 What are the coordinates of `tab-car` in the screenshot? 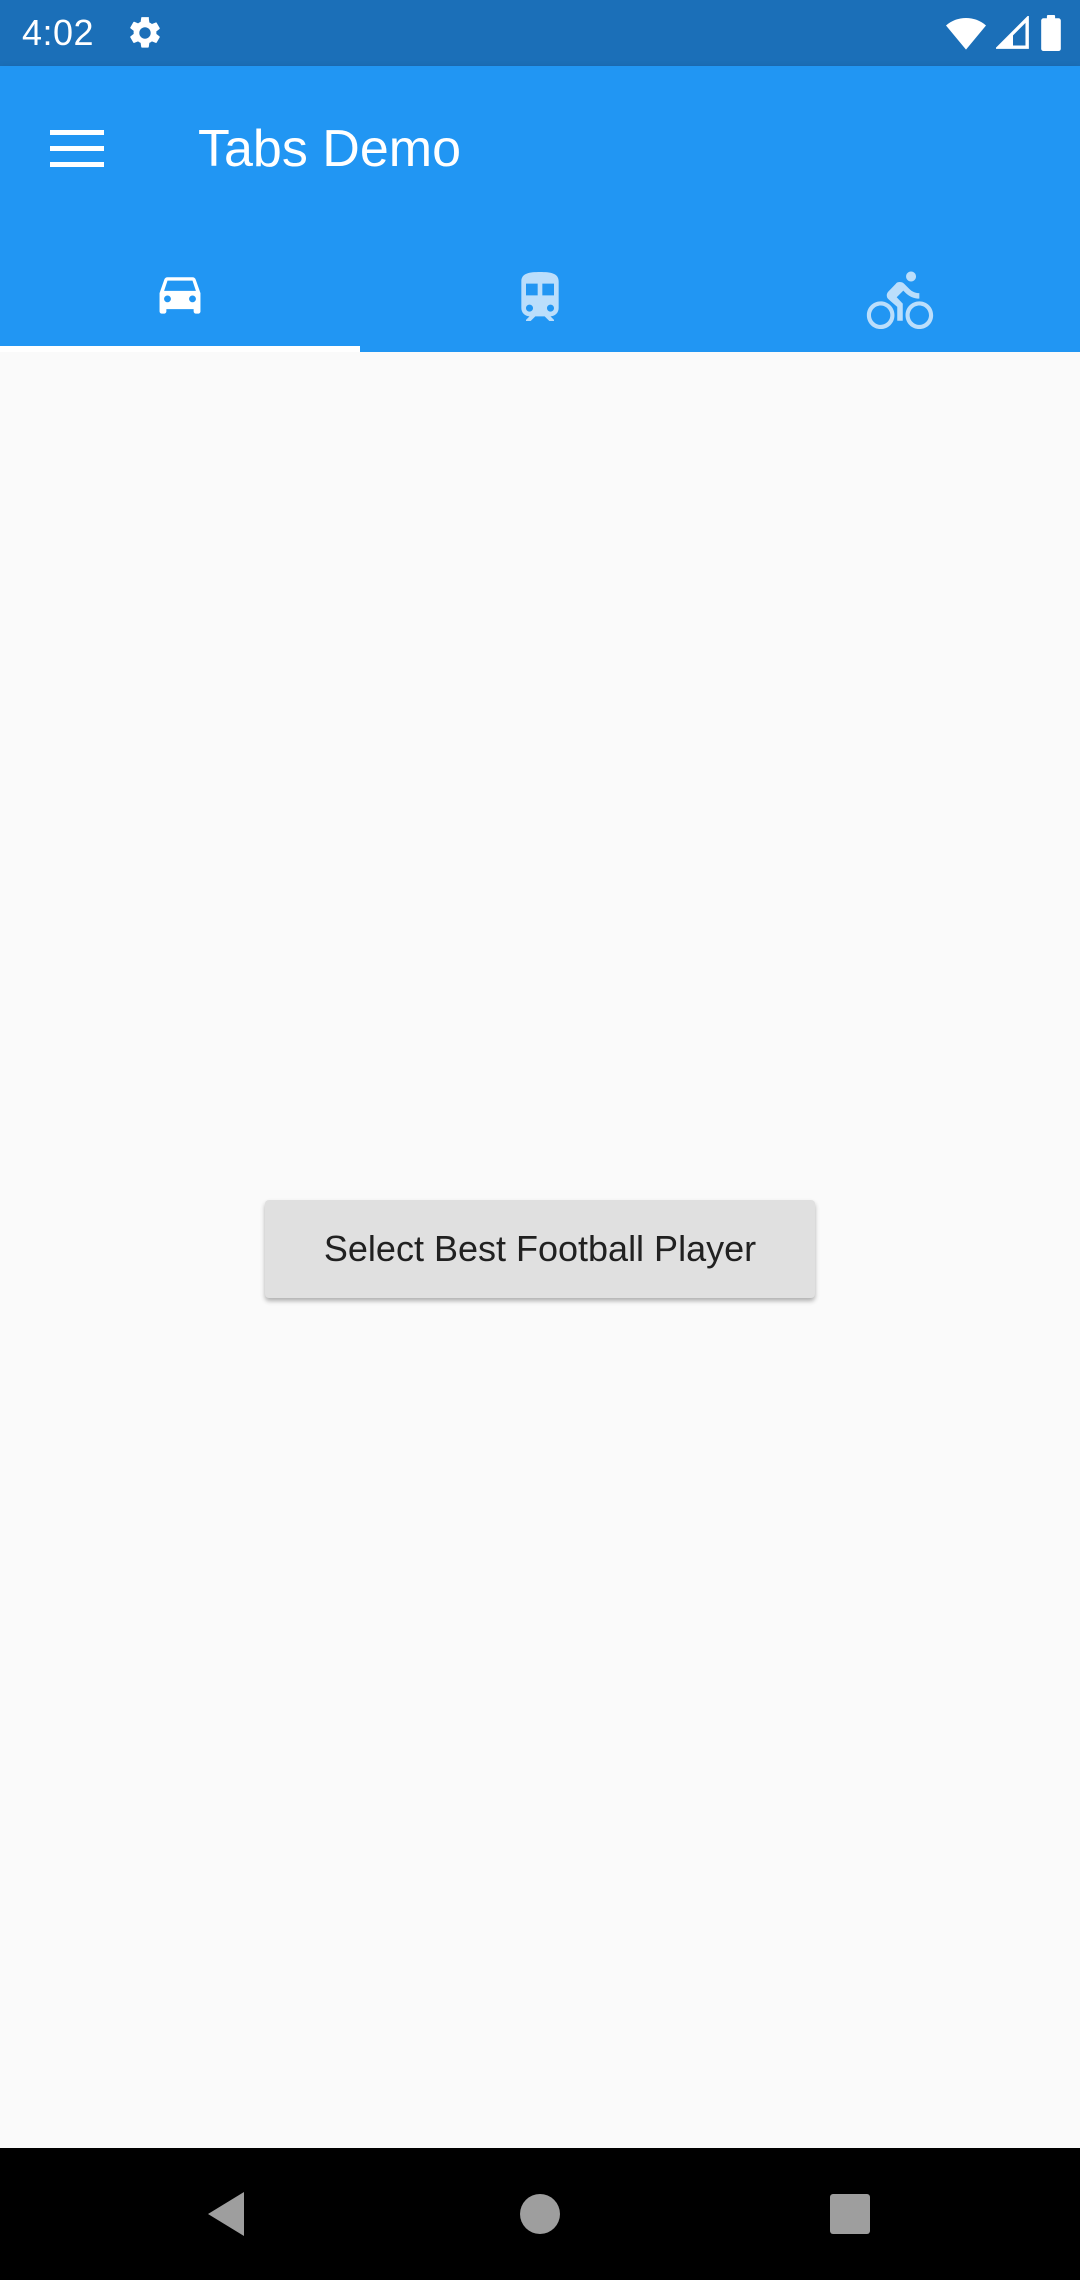 It's located at (180, 300).